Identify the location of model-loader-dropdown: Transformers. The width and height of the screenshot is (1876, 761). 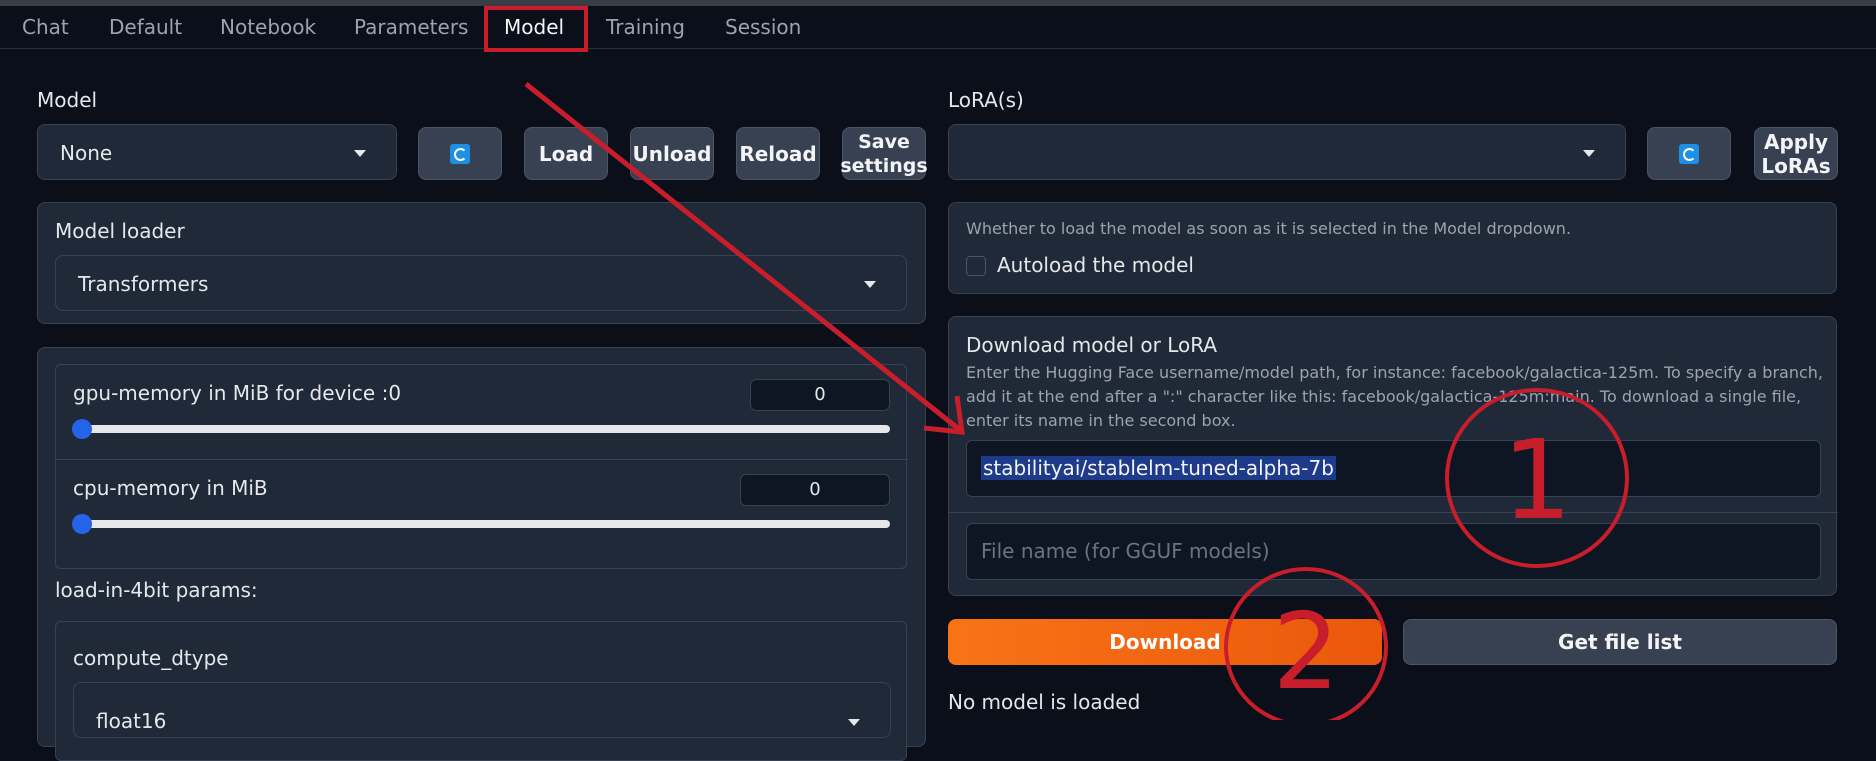
(481, 283).